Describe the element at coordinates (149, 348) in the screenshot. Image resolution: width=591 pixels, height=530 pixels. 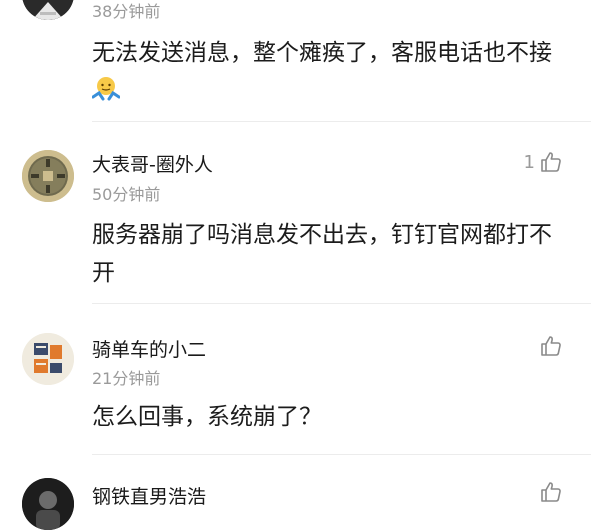
I see `username: 骑单车的小二` at that location.